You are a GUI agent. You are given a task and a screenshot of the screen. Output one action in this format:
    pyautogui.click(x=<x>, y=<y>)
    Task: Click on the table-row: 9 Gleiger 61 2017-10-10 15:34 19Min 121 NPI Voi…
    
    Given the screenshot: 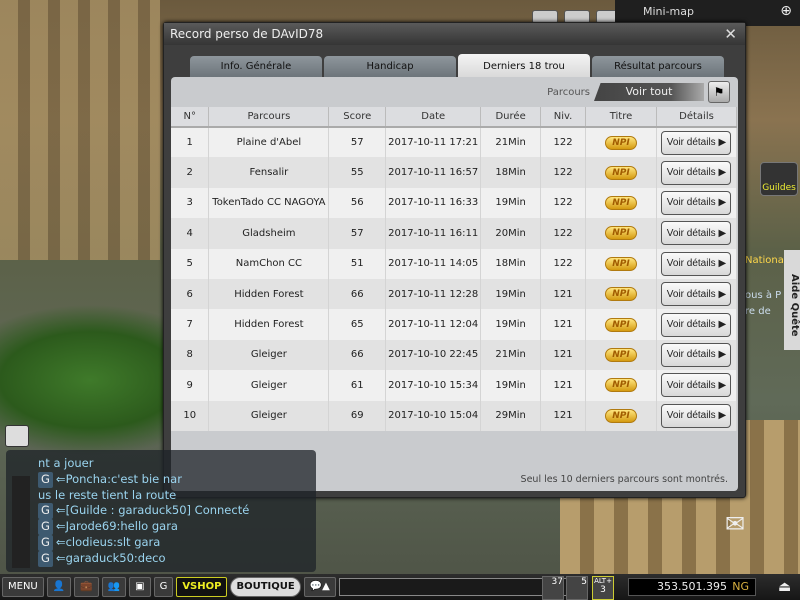 What is the action you would take?
    pyautogui.click(x=454, y=385)
    